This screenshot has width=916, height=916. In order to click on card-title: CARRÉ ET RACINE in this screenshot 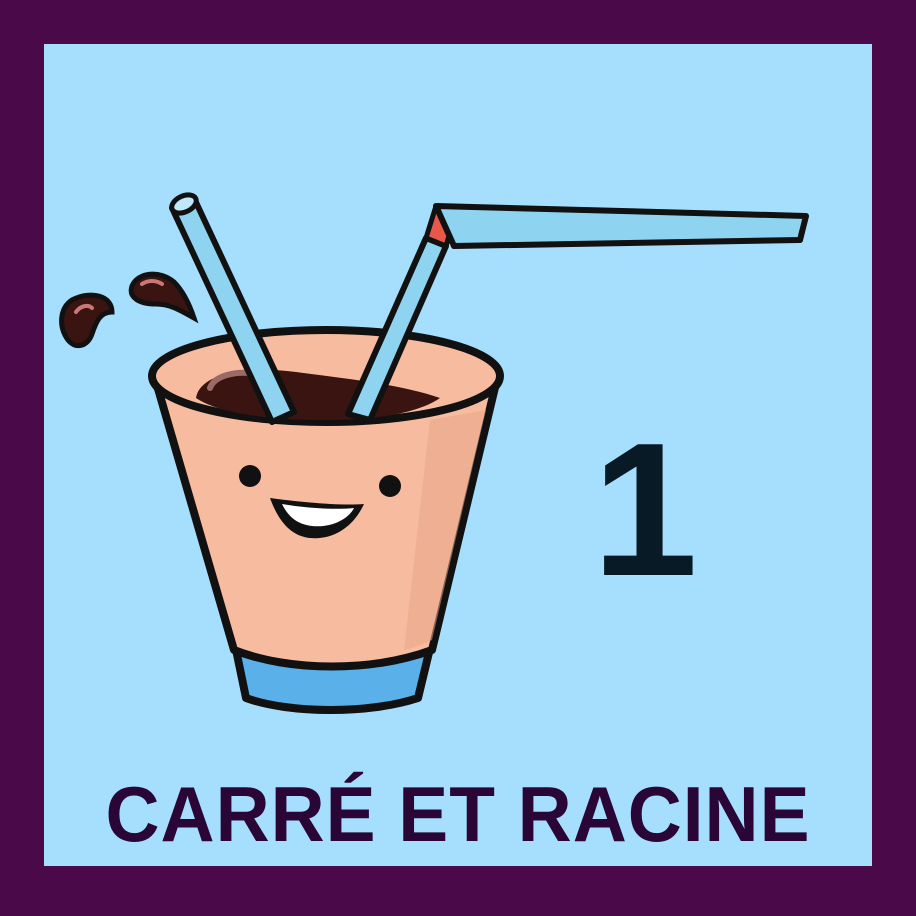, I will do `click(458, 814)`.